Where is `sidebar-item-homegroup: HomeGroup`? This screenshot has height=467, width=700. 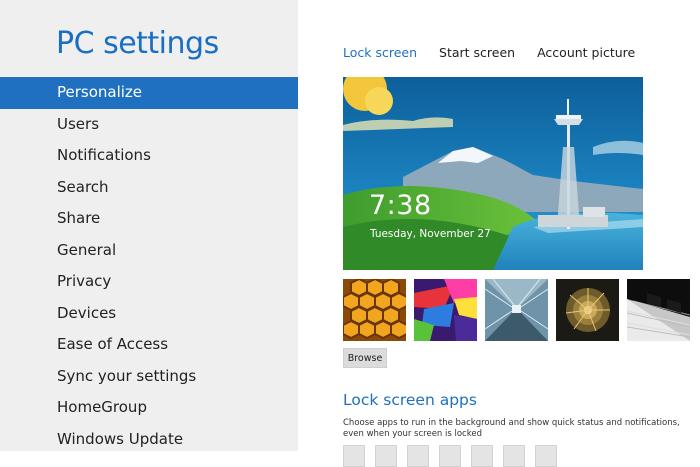
sidebar-item-homegroup: HomeGroup is located at coordinates (149, 408).